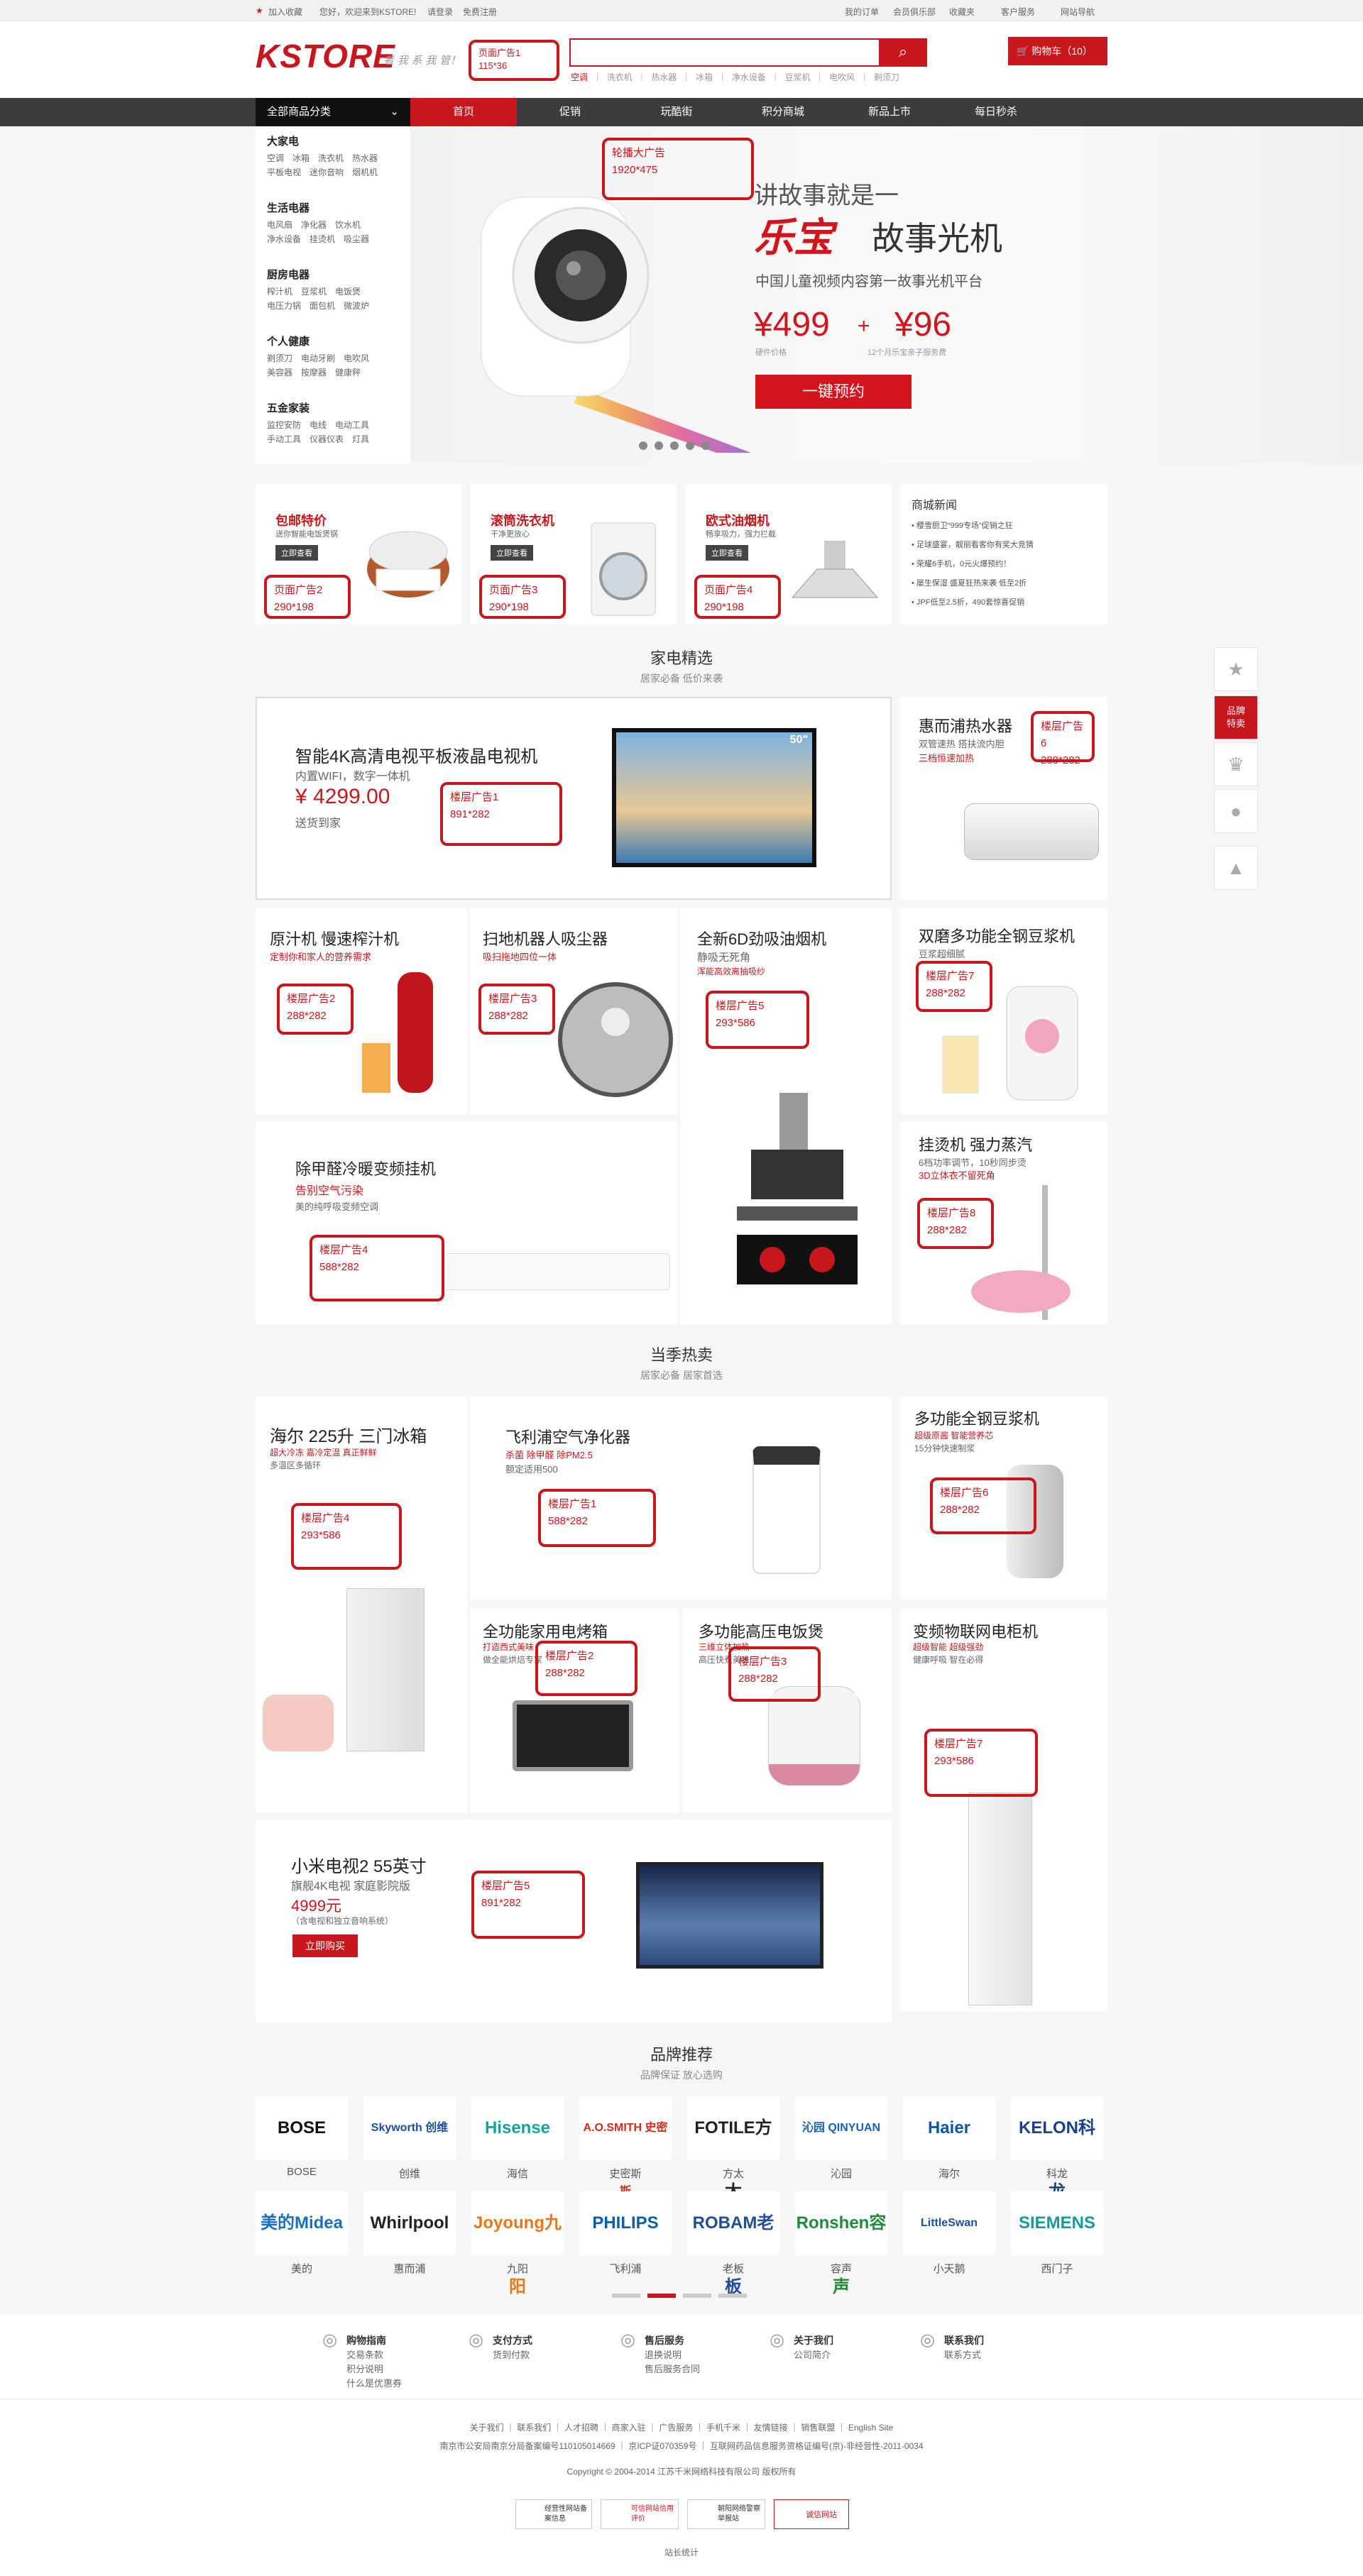 This screenshot has height=2576, width=1363. What do you see at coordinates (302, 2223) in the screenshot?
I see `brand-logo: 美的Midea` at bounding box center [302, 2223].